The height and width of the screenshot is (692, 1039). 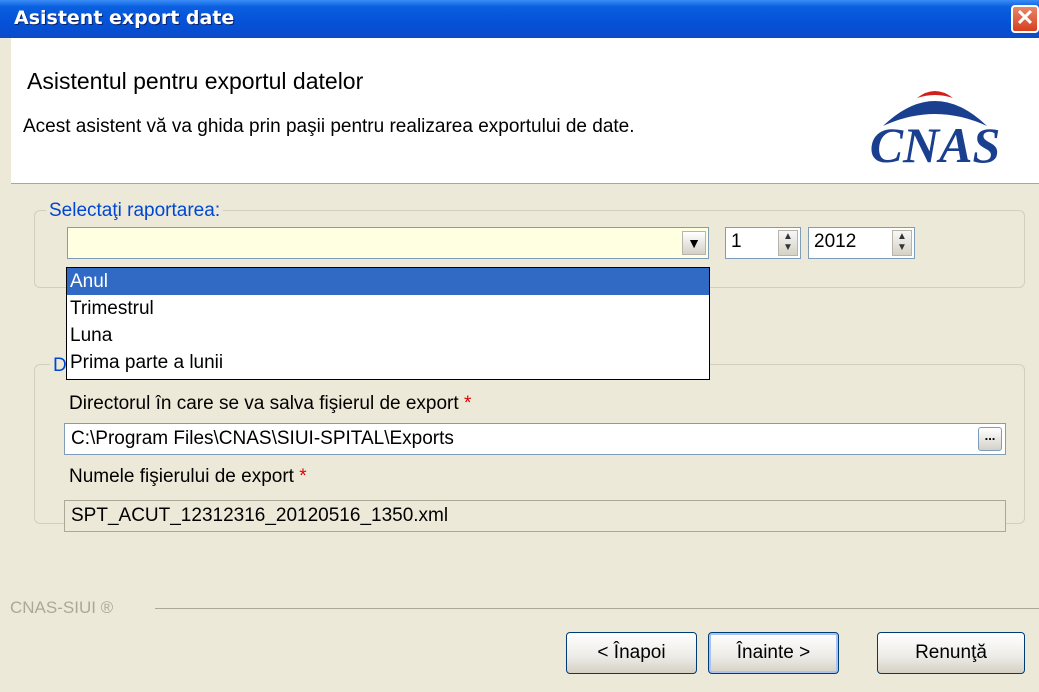 I want to click on period-stepper: 1 ▲ ▼, so click(x=763, y=243).